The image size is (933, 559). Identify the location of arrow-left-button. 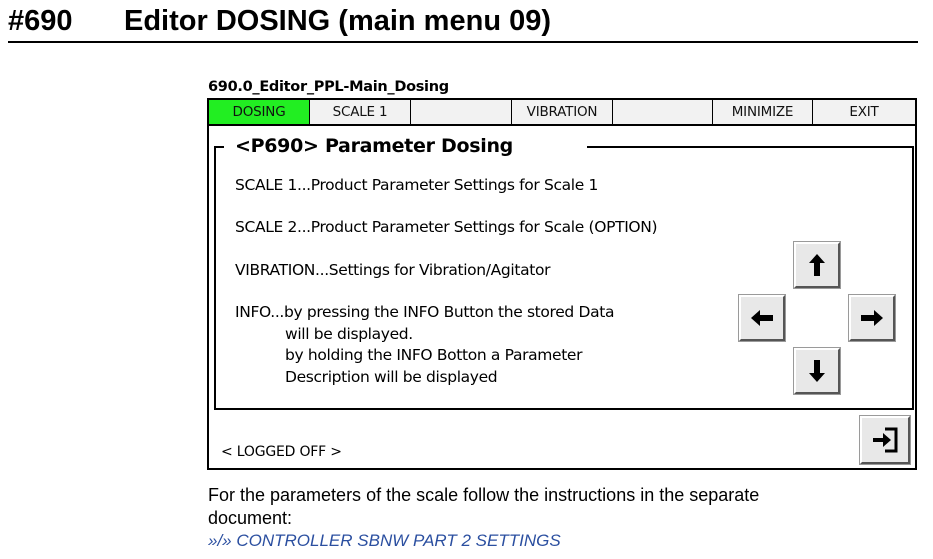
(762, 318).